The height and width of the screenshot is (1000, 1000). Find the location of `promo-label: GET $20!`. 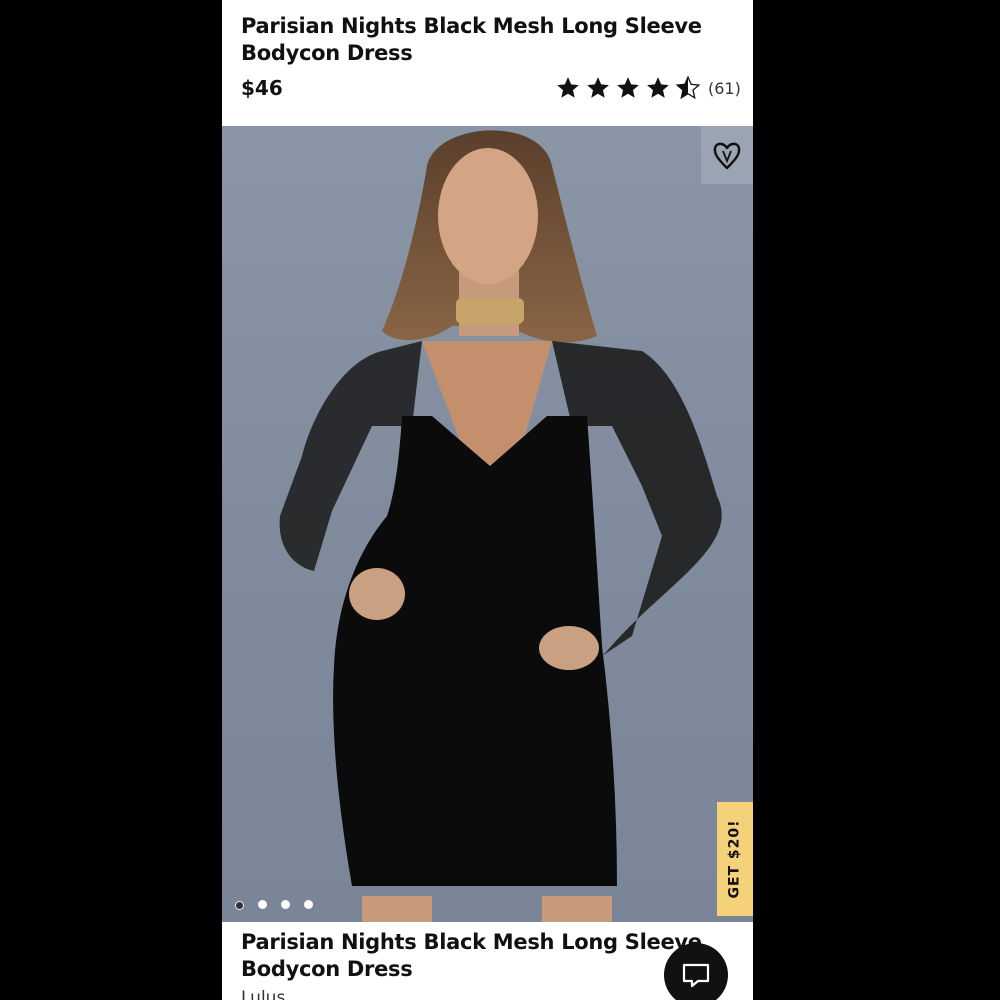

promo-label: GET $20! is located at coordinates (735, 859).